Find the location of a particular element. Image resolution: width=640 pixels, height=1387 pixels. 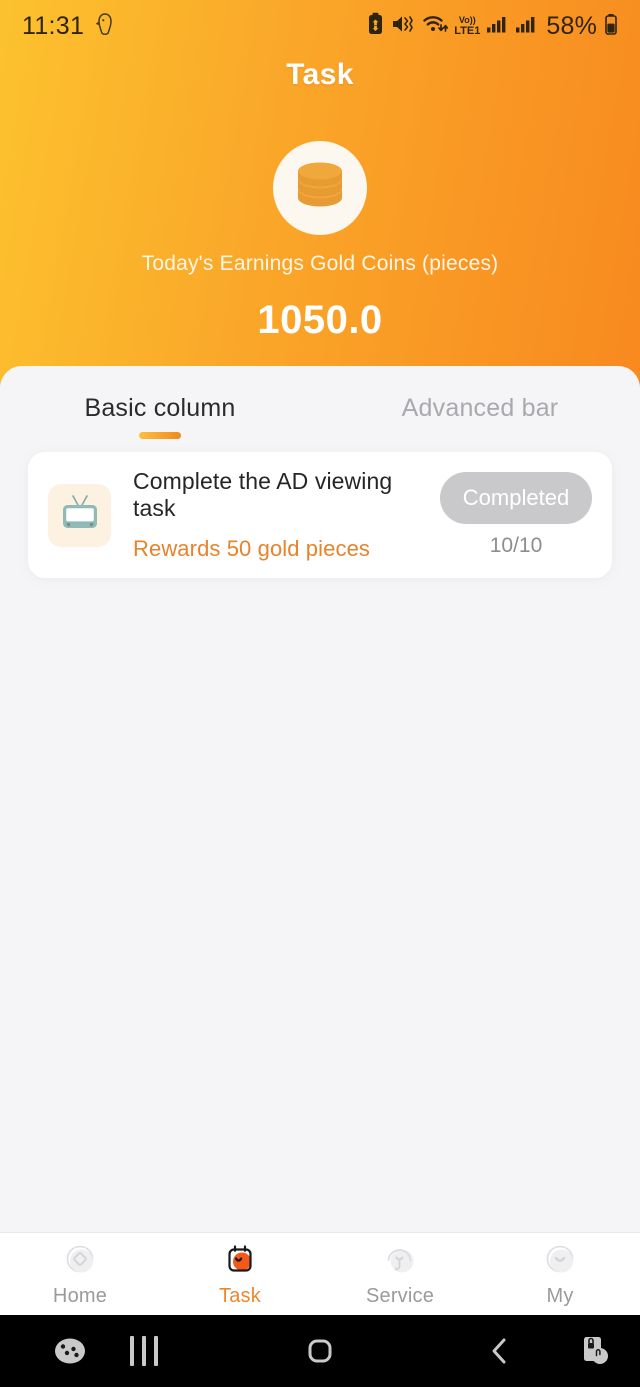

system-navigation-bar is located at coordinates (320, 1351).